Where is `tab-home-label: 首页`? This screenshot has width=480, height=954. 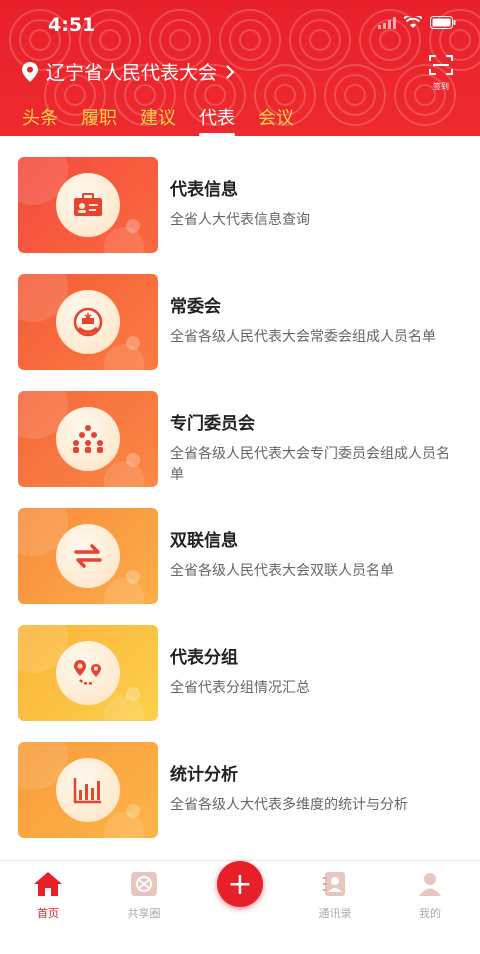
tab-home-label: 首页 is located at coordinates (48, 913).